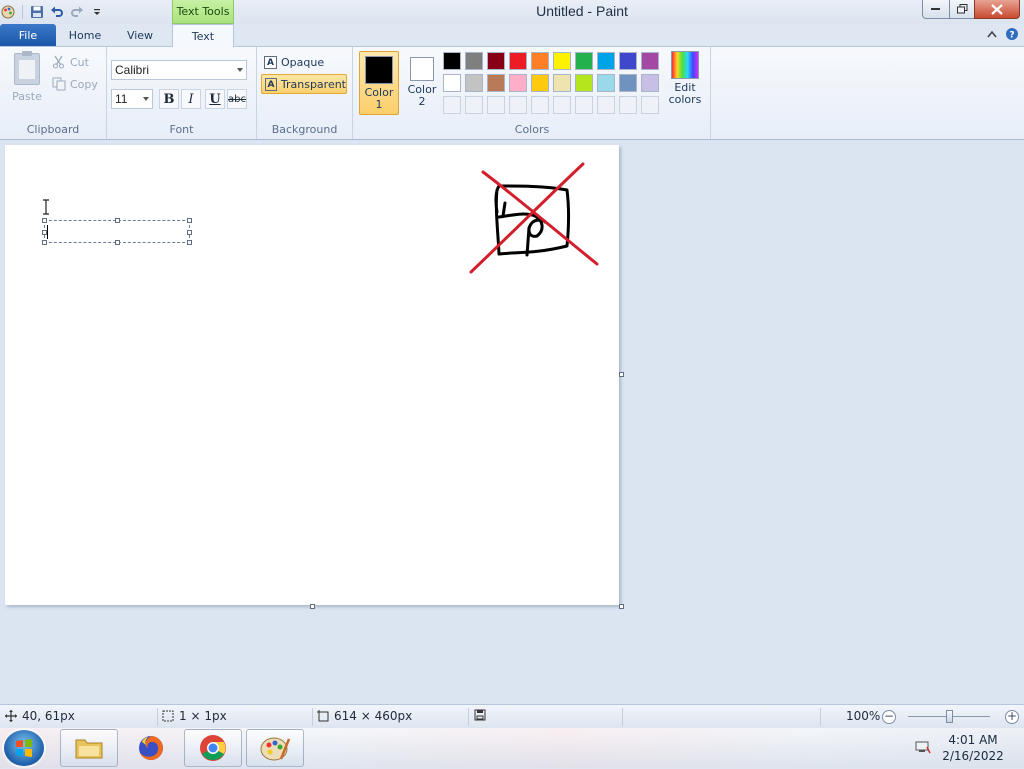 This screenshot has width=1024, height=769. What do you see at coordinates (70, 62) in the screenshot?
I see `cut-button: Cut` at bounding box center [70, 62].